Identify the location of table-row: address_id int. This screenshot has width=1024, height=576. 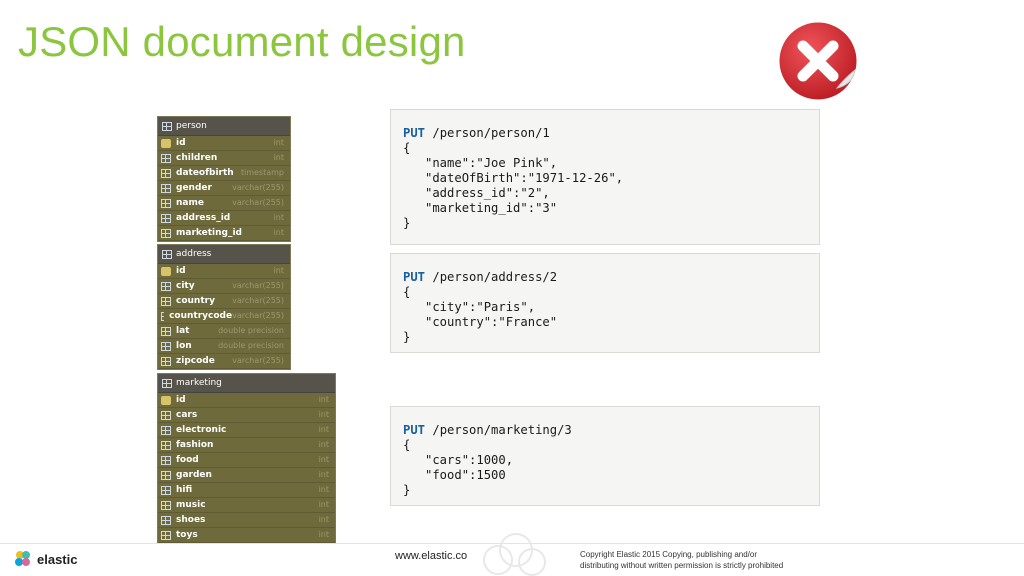
(224, 218).